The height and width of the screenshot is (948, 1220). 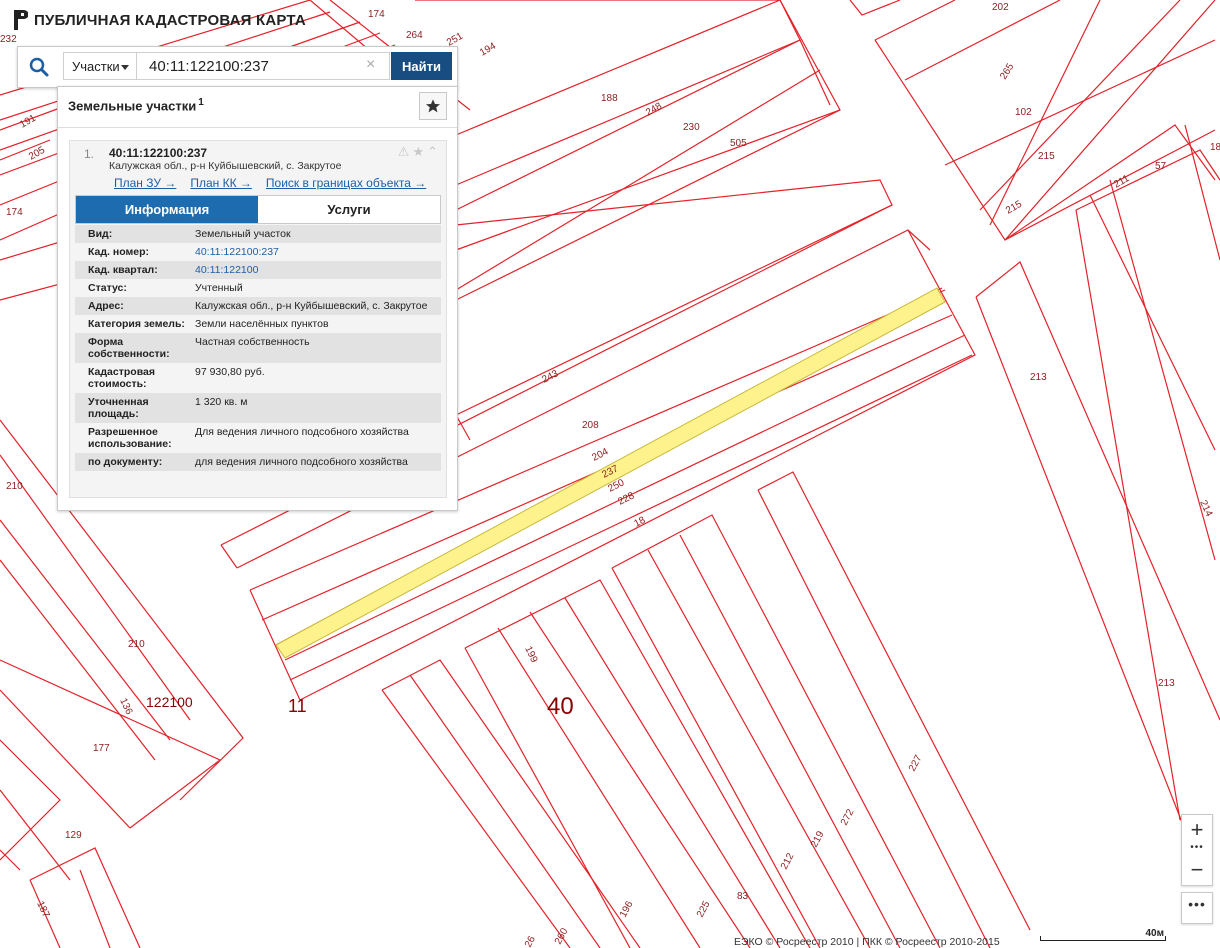 What do you see at coordinates (257, 127) in the screenshot?
I see `panel-divider` at bounding box center [257, 127].